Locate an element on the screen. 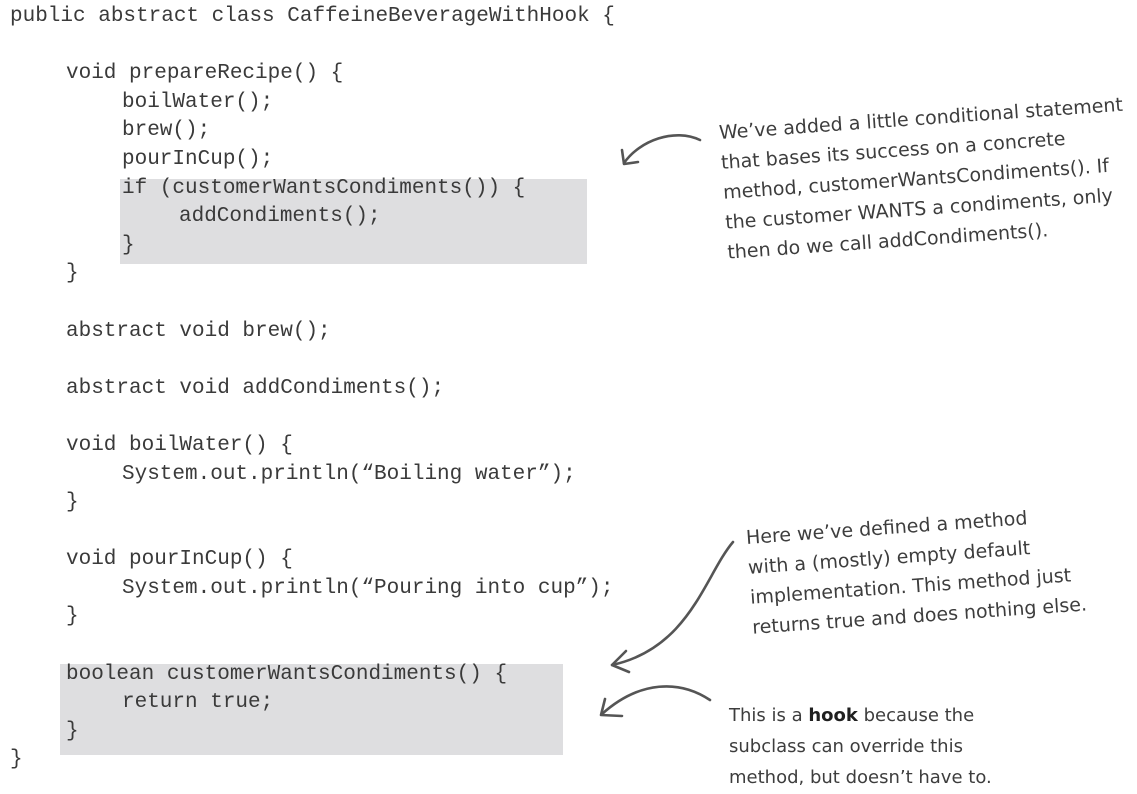  arrow-to-conditional is located at coordinates (662, 149).